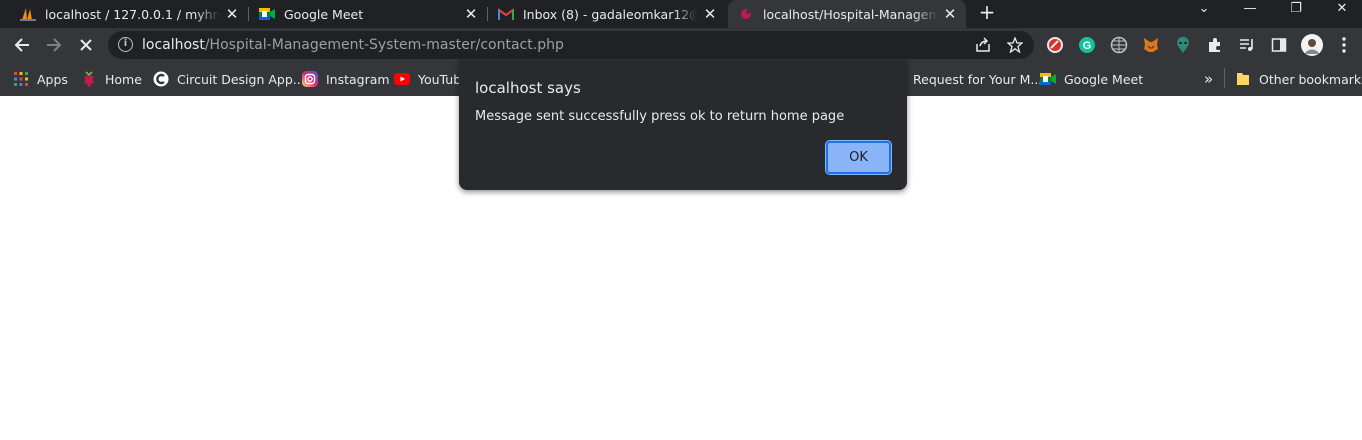  What do you see at coordinates (983, 45) in the screenshot?
I see `share-icon` at bounding box center [983, 45].